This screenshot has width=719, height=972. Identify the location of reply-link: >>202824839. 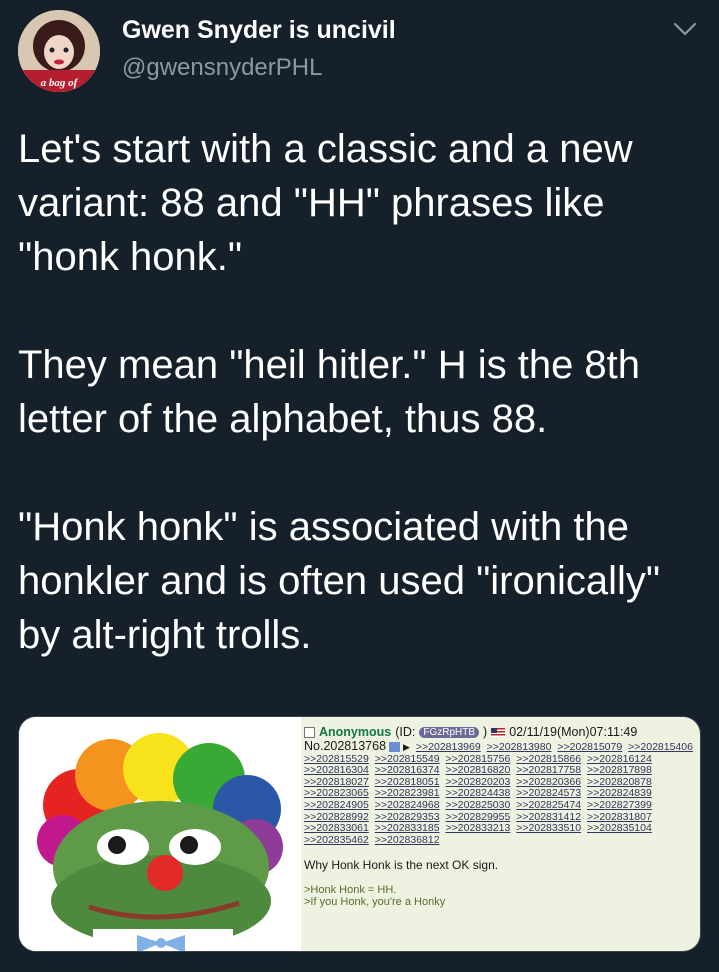
(619, 793).